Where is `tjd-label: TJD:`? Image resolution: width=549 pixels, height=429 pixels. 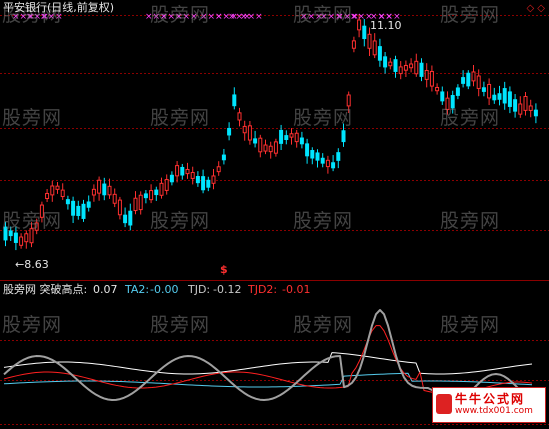 tjd-label: TJD: is located at coordinates (199, 289).